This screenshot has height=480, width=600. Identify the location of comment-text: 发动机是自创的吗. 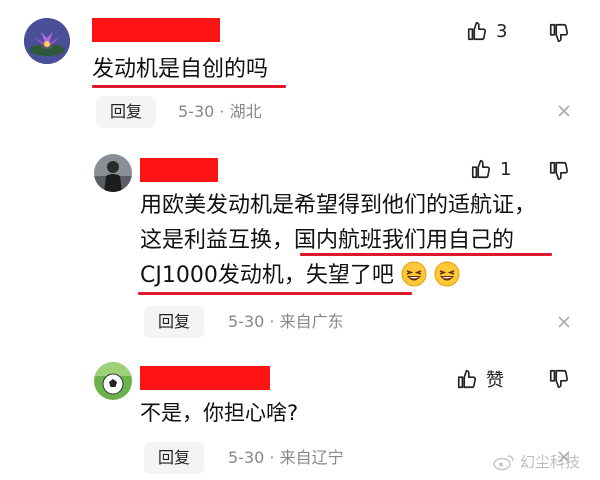
(180, 69).